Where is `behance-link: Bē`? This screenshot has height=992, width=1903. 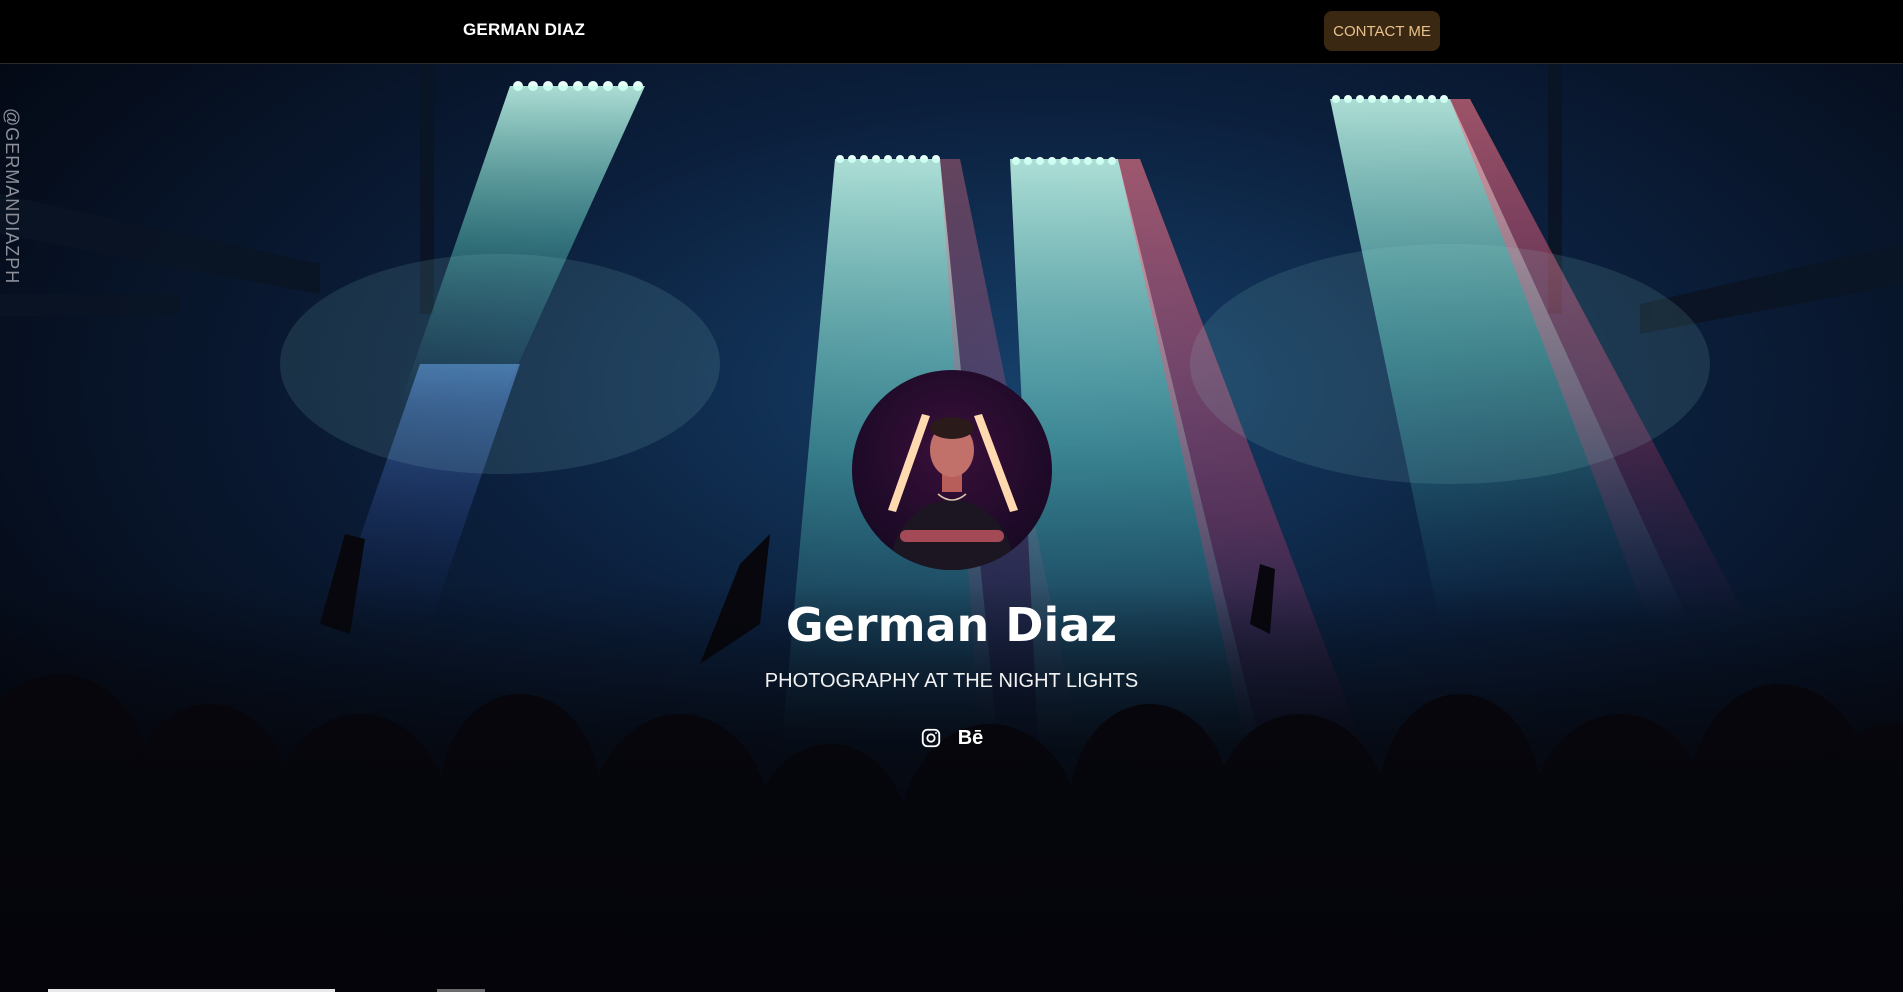 behance-link: Bē is located at coordinates (971, 738).